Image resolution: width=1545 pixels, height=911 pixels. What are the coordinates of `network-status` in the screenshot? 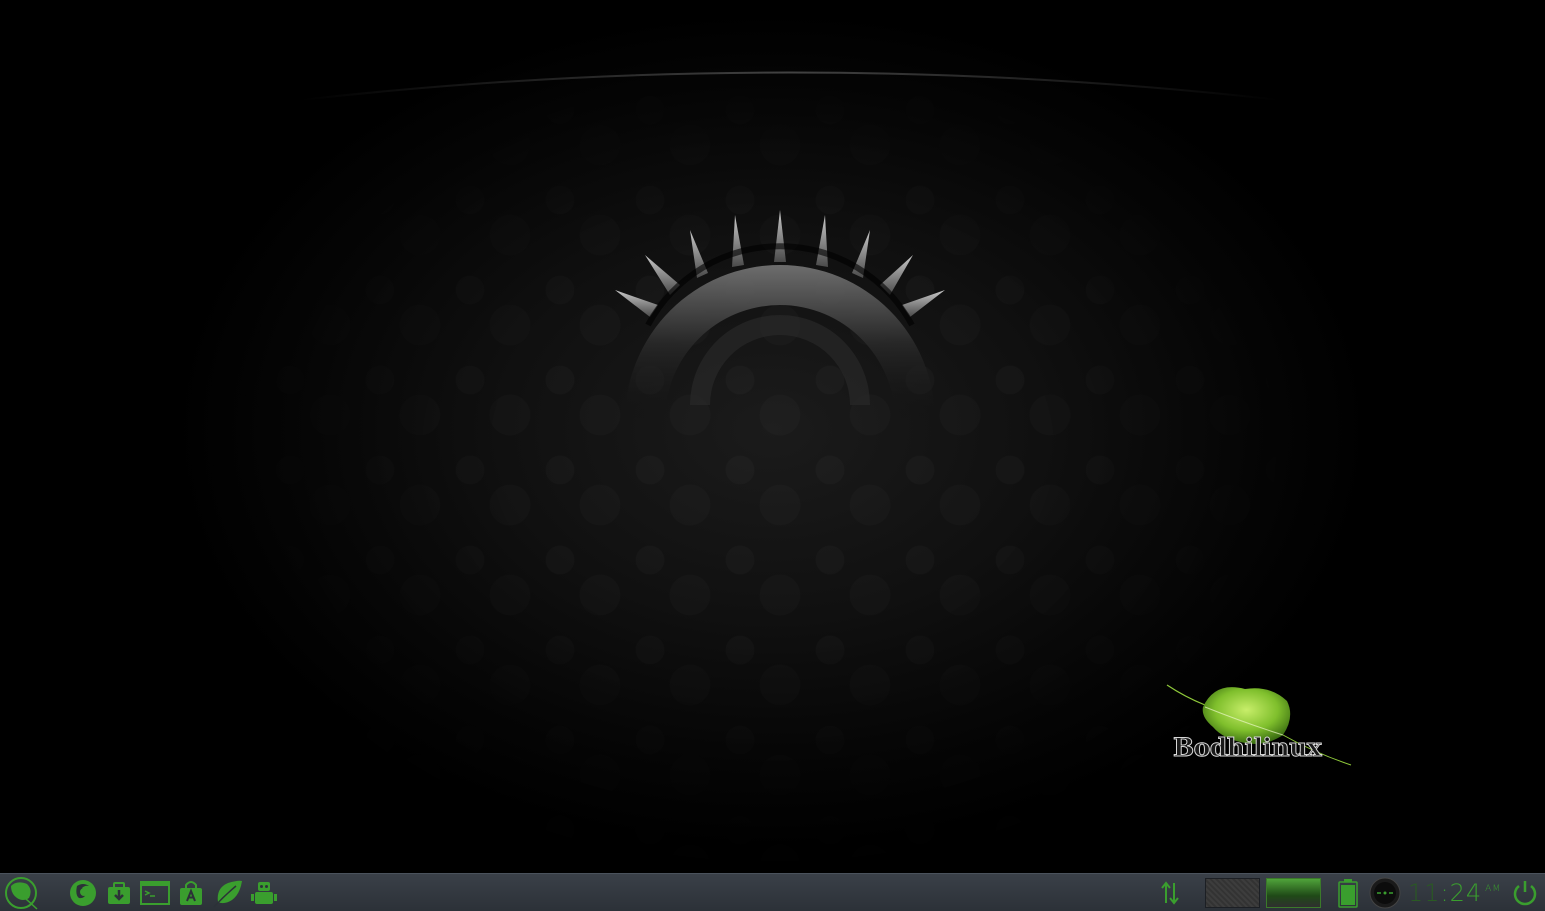 It's located at (1170, 893).